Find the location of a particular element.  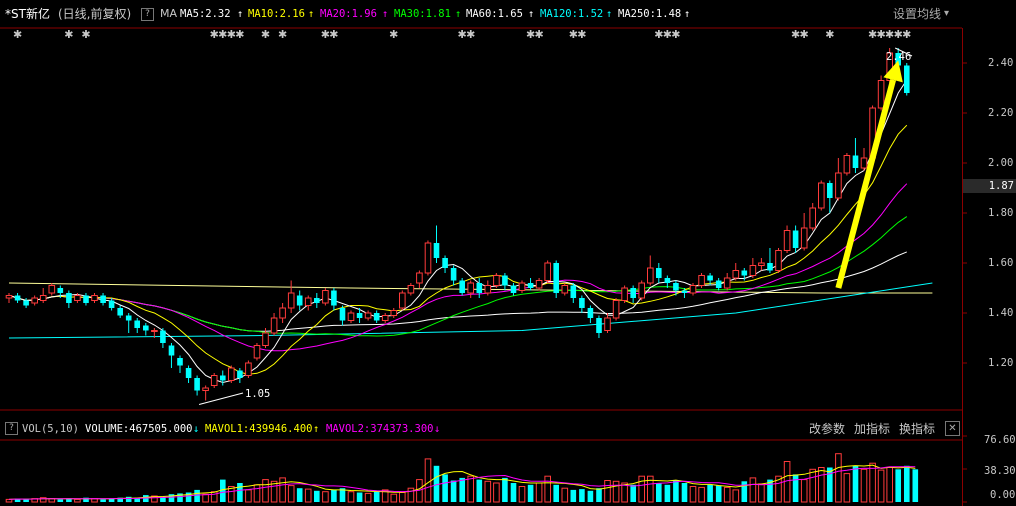

close-icon: ✕ is located at coordinates (952, 428).